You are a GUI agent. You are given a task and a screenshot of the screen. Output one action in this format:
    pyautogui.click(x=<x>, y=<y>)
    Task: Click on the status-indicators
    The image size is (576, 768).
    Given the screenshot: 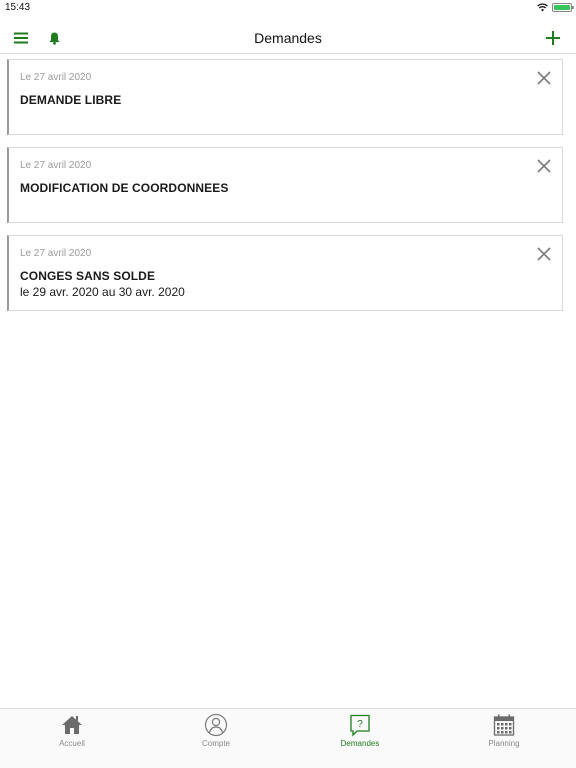 What is the action you would take?
    pyautogui.click(x=555, y=7)
    